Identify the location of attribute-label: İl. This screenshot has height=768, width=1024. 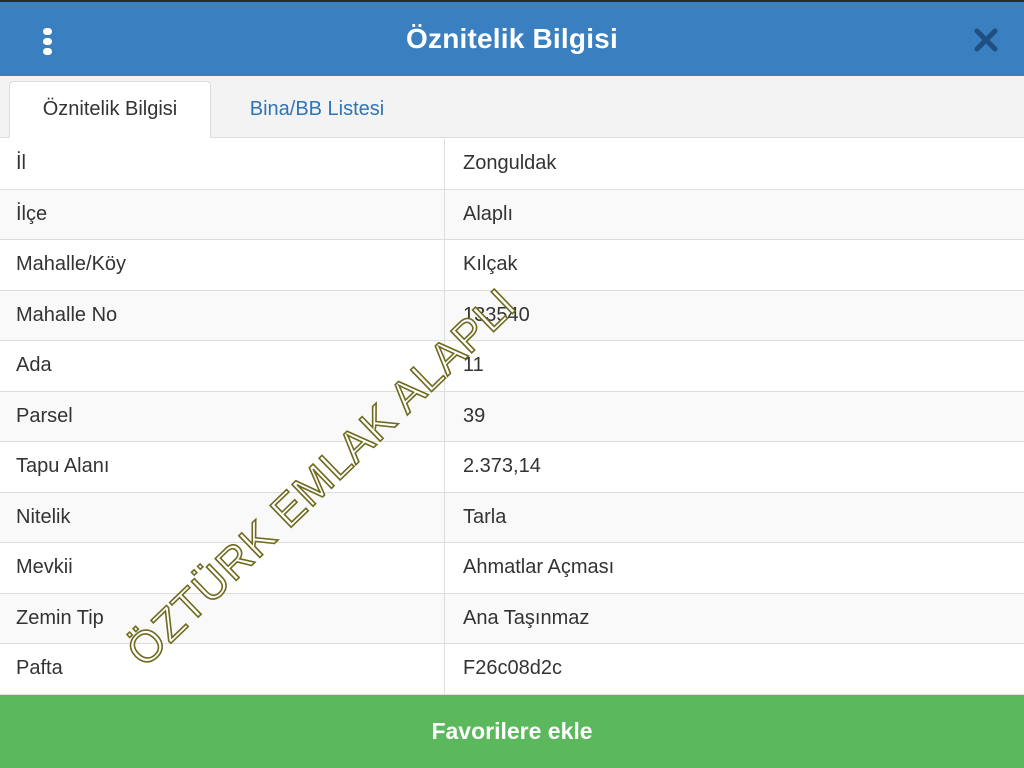
(222, 164).